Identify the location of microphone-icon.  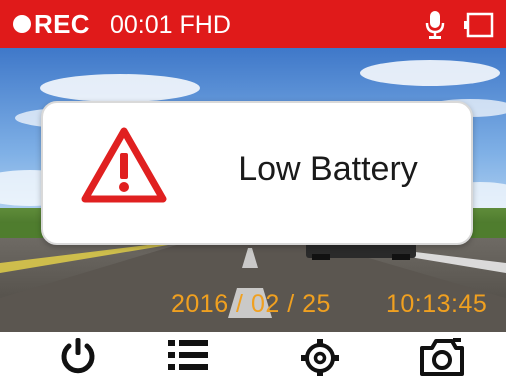
(435, 25).